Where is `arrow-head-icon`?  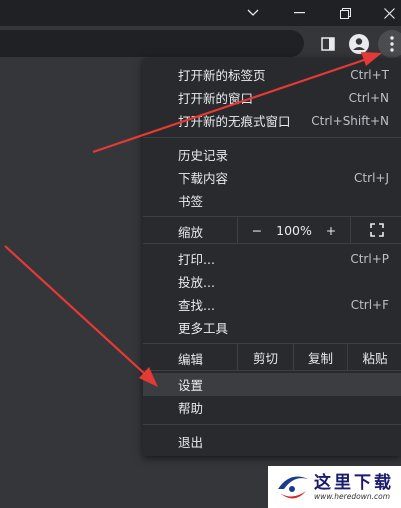 arrow-head-icon is located at coordinates (371, 59).